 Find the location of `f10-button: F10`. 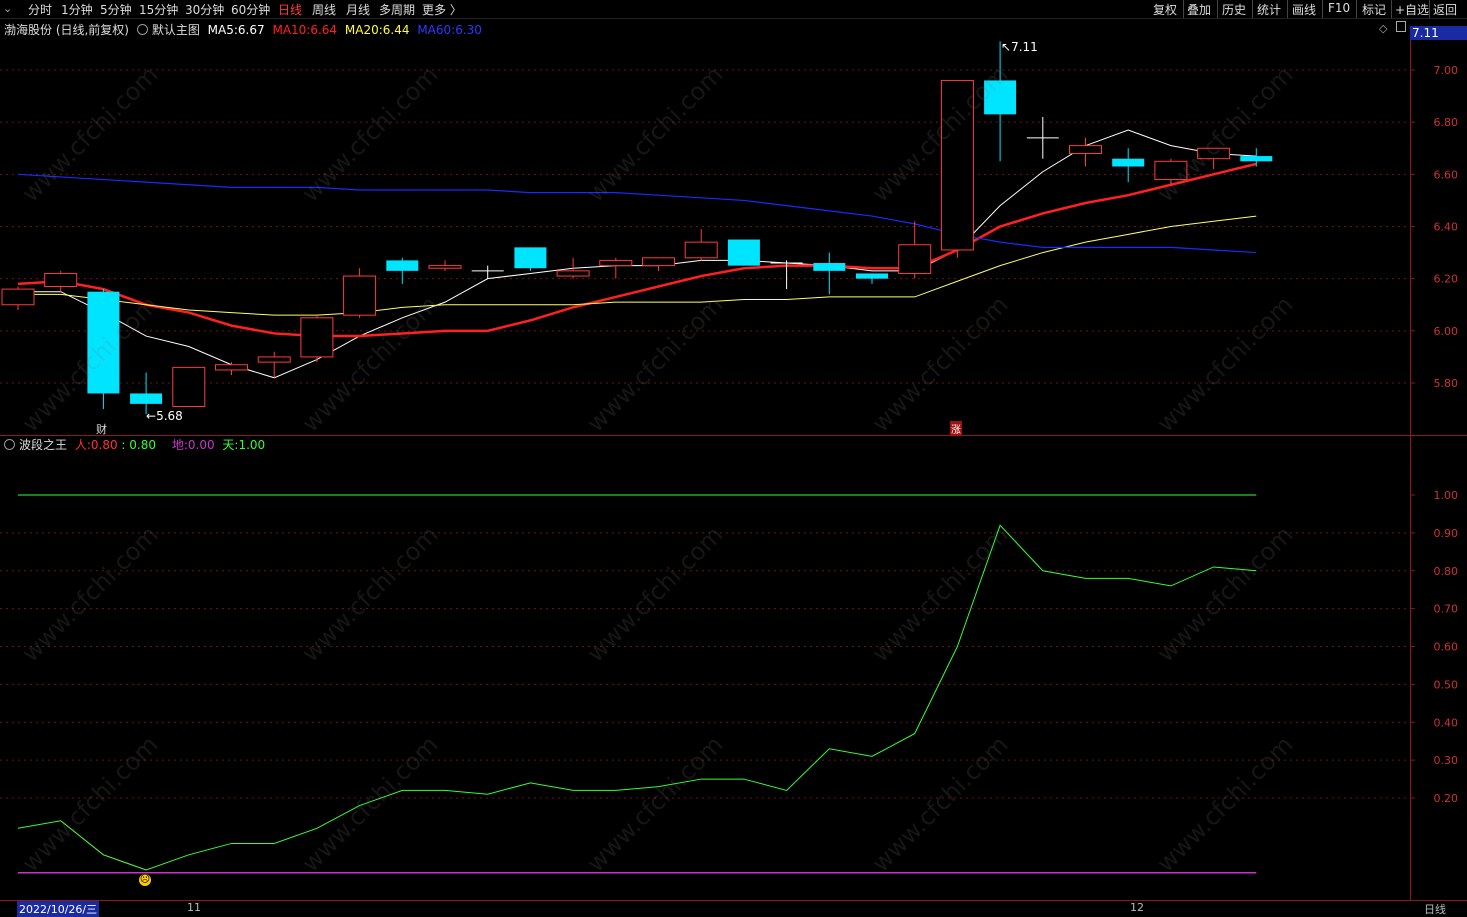

f10-button: F10 is located at coordinates (1339, 8).